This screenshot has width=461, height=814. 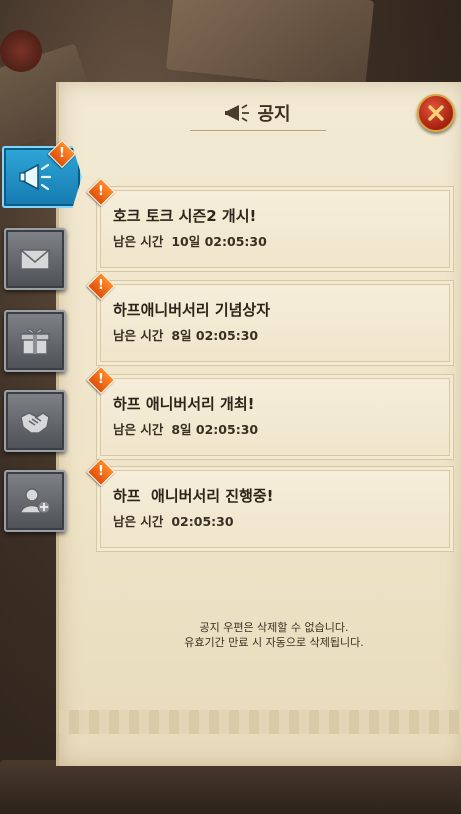 What do you see at coordinates (274, 114) in the screenshot?
I see `page-title: 공지` at bounding box center [274, 114].